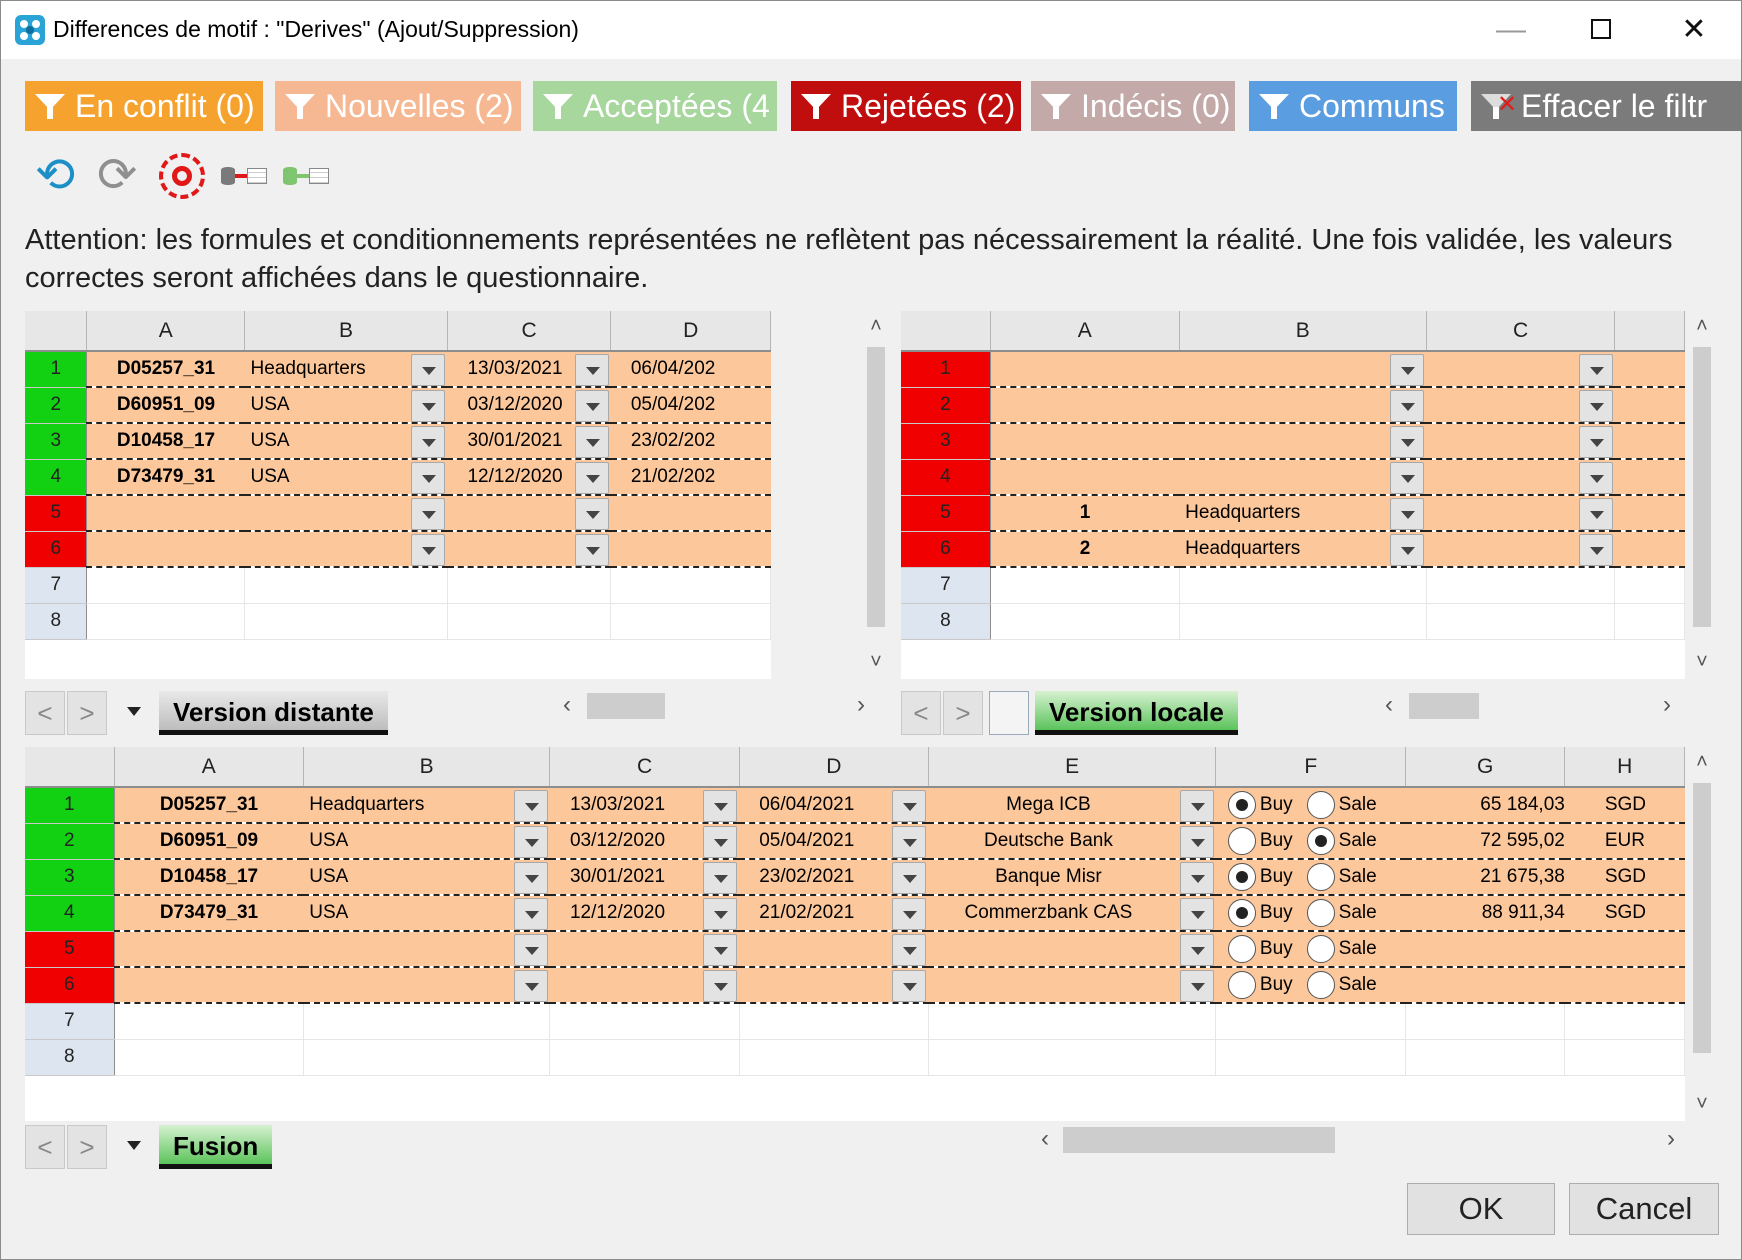 This screenshot has width=1742, height=1260. Describe the element at coordinates (663, 368) in the screenshot. I see `cell: 06/04/202` at that location.